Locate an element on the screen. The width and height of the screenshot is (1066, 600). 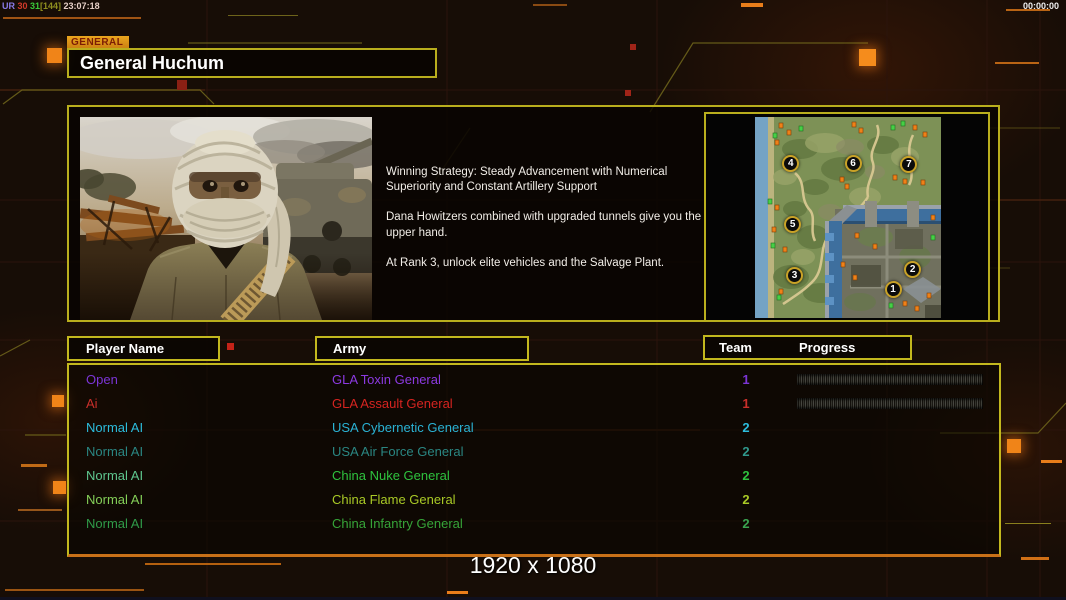
debug-segment: 23:07:18 is located at coordinates (81, 6).